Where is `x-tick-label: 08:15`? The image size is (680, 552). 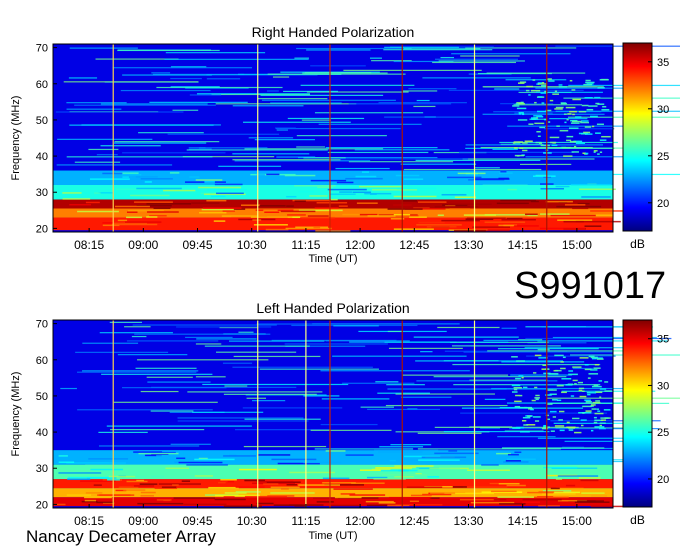 x-tick-label: 08:15 is located at coordinates (89, 245).